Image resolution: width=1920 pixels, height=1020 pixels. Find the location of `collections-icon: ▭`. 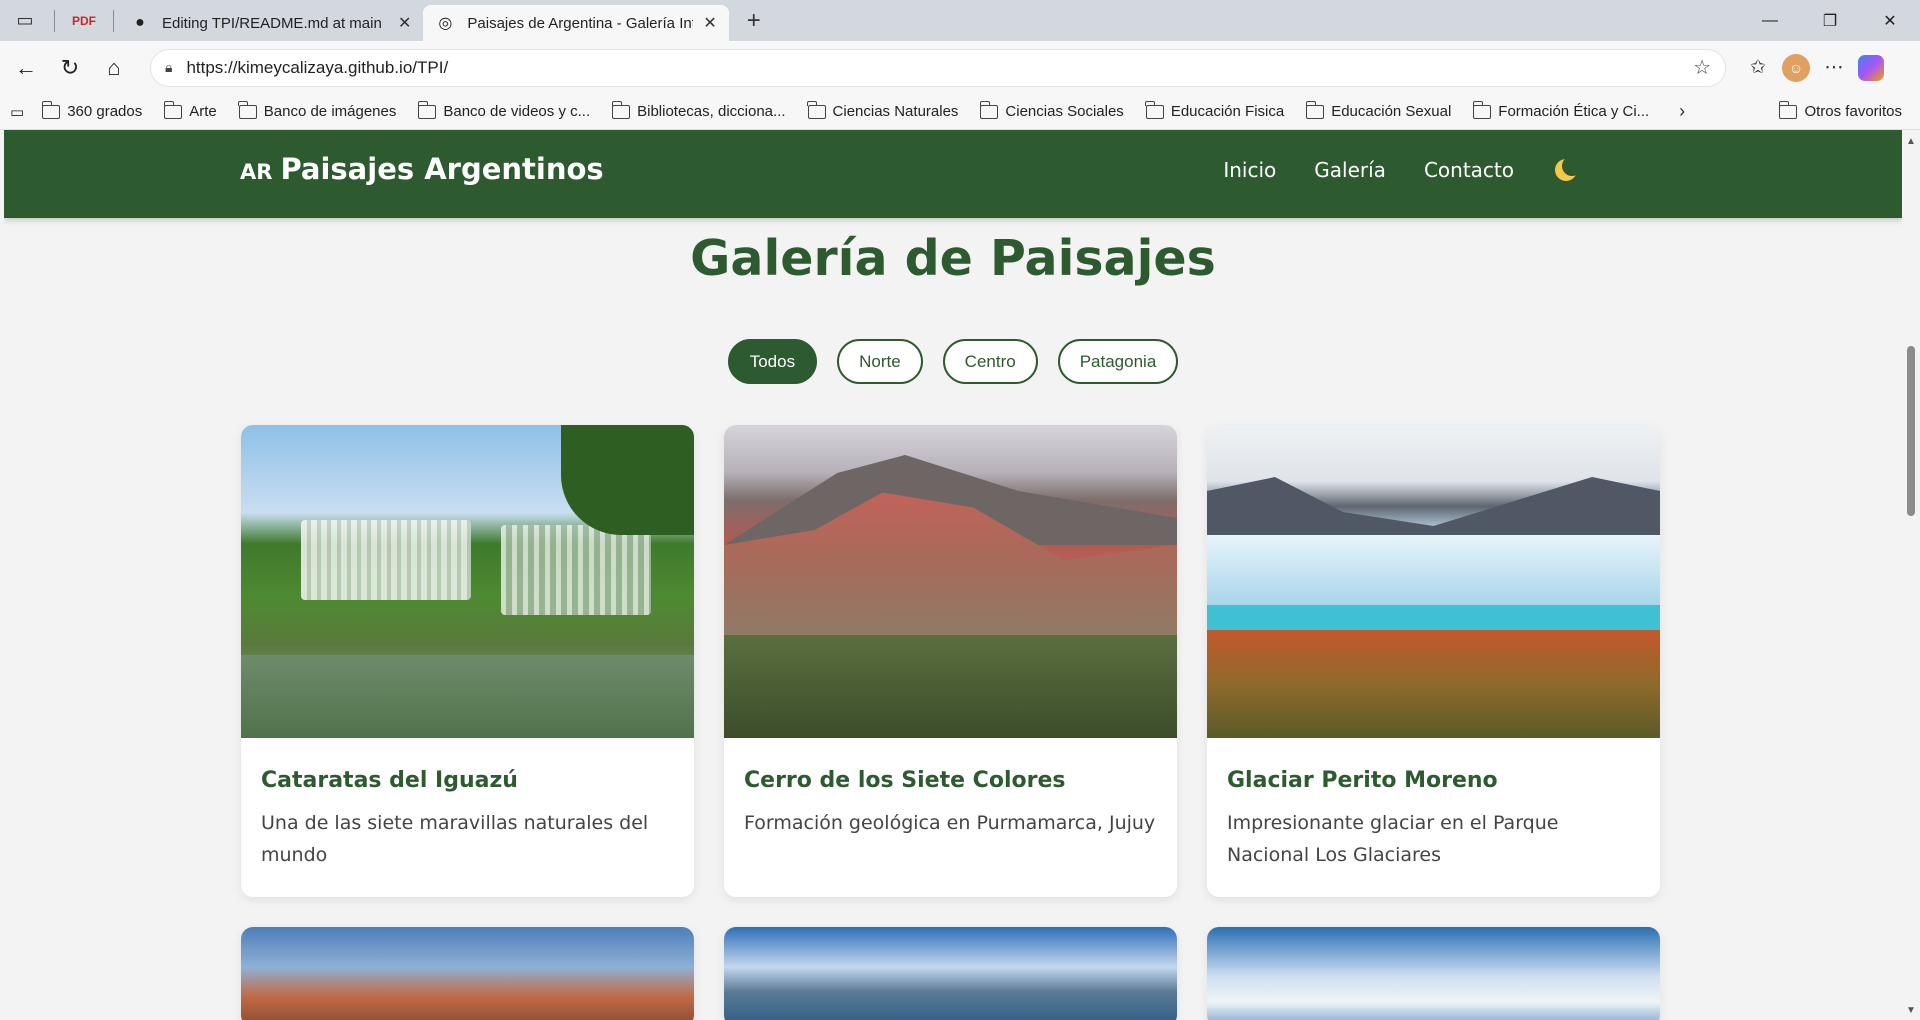

collections-icon: ▭ is located at coordinates (17, 112).